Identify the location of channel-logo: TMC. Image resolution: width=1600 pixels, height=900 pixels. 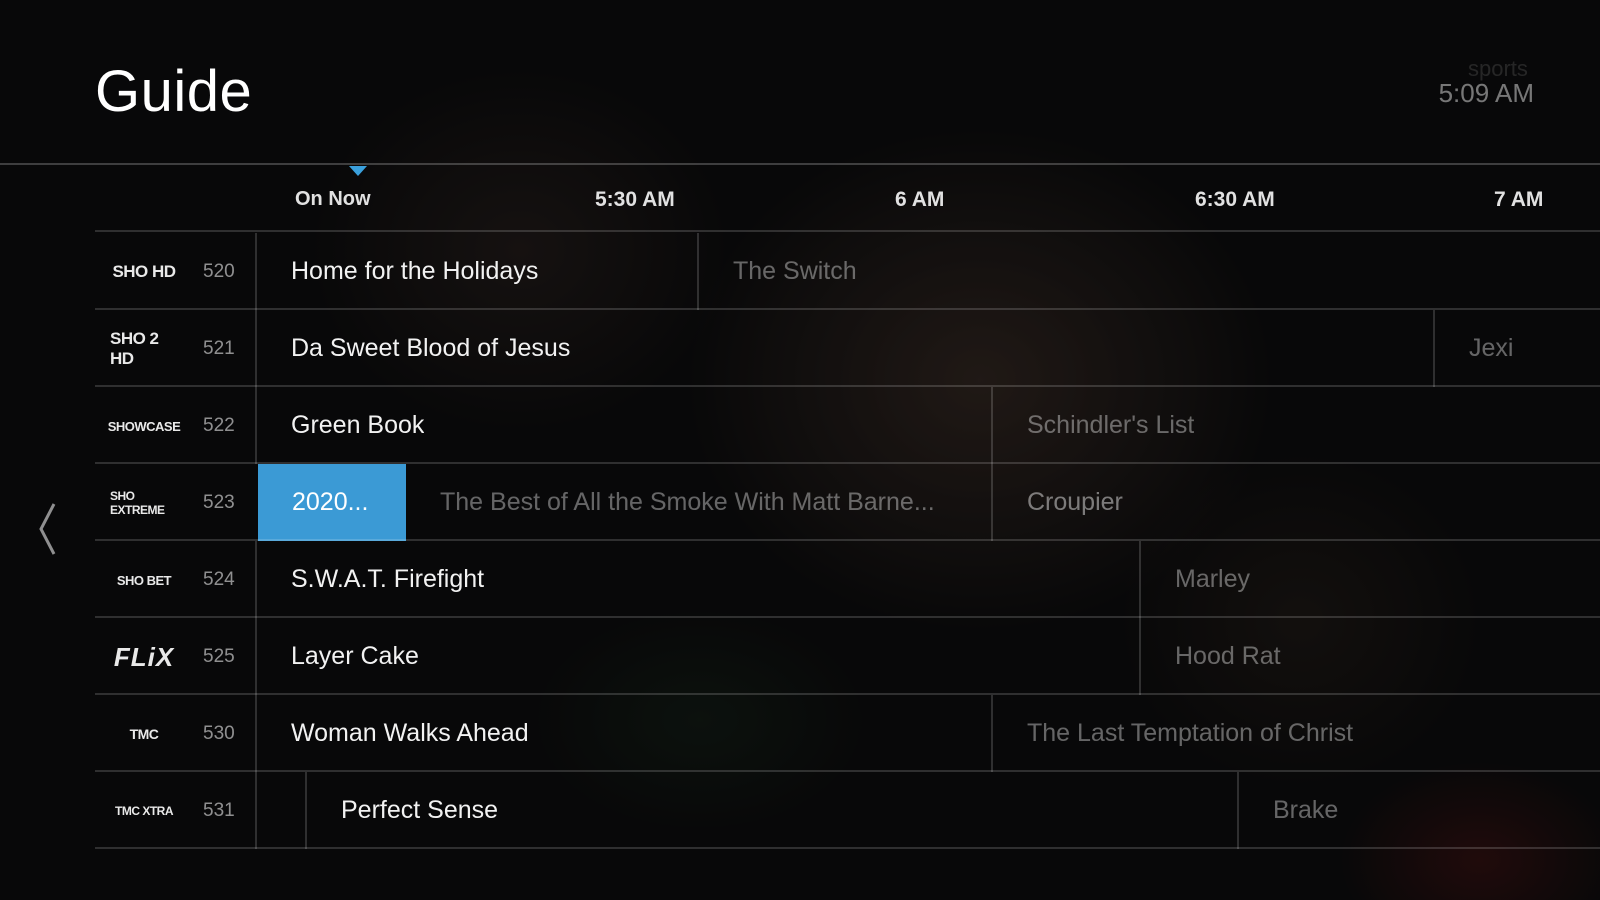
(144, 734).